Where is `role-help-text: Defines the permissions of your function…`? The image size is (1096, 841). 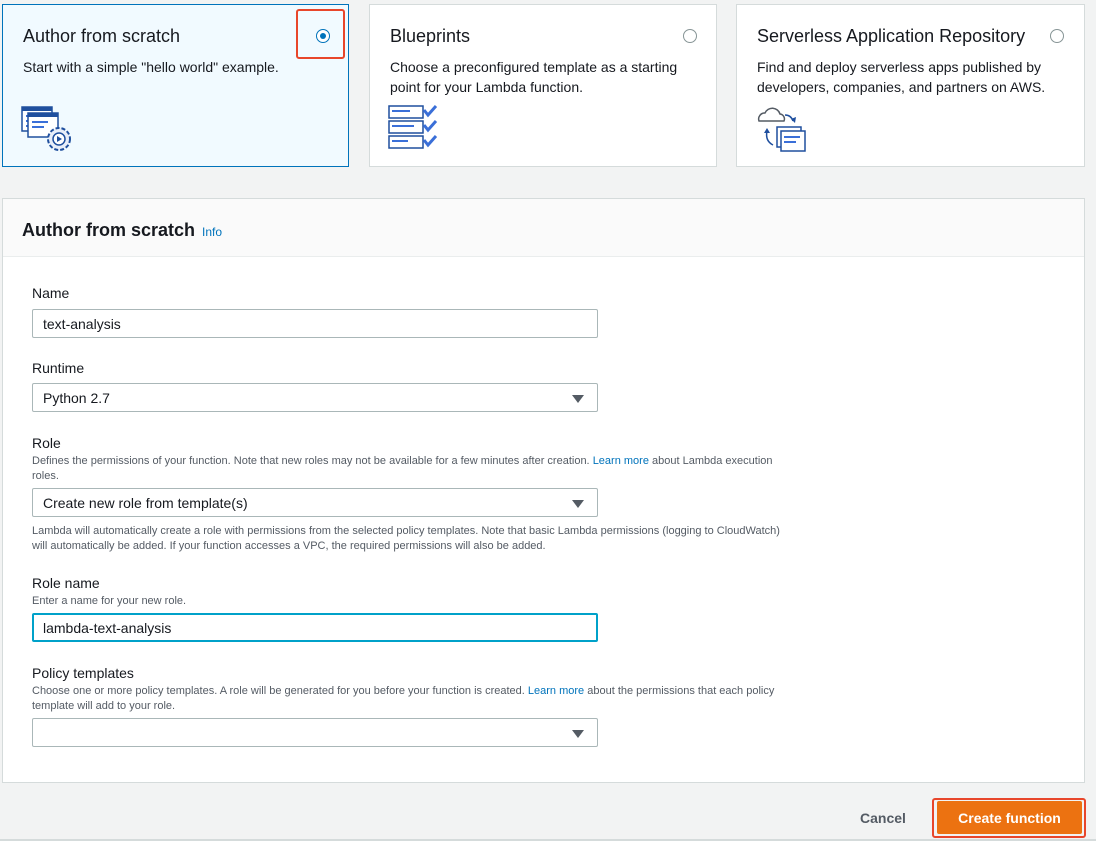 role-help-text: Defines the permissions of your function… is located at coordinates (311, 461).